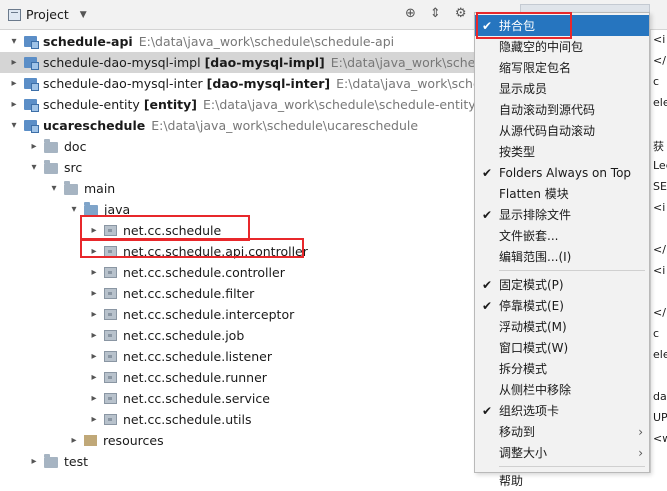 The height and width of the screenshot is (491, 667). I want to click on menu-item: 隐藏空的中间包, so click(562, 46).